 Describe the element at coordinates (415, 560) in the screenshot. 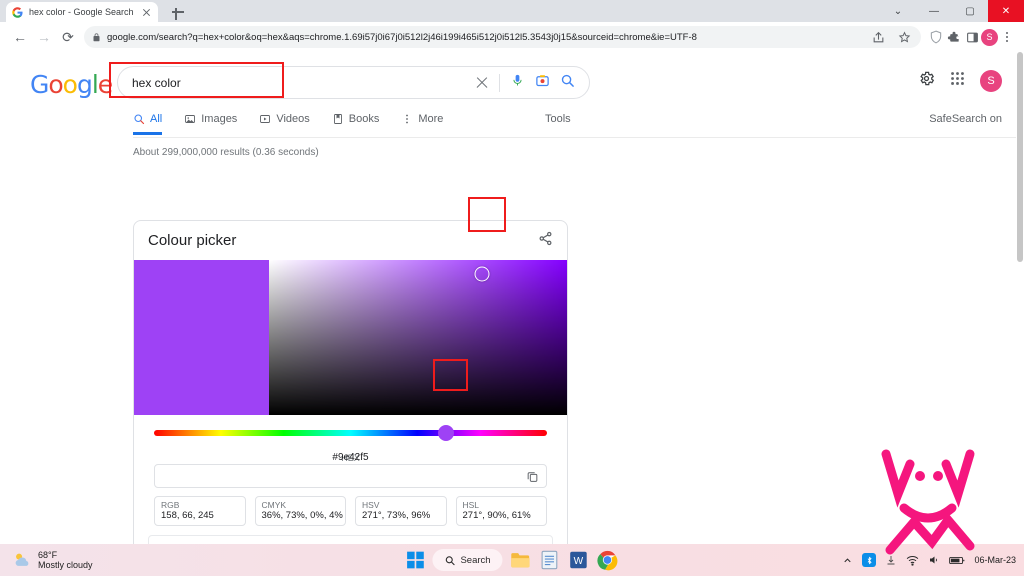

I see `windows-start-icon` at that location.